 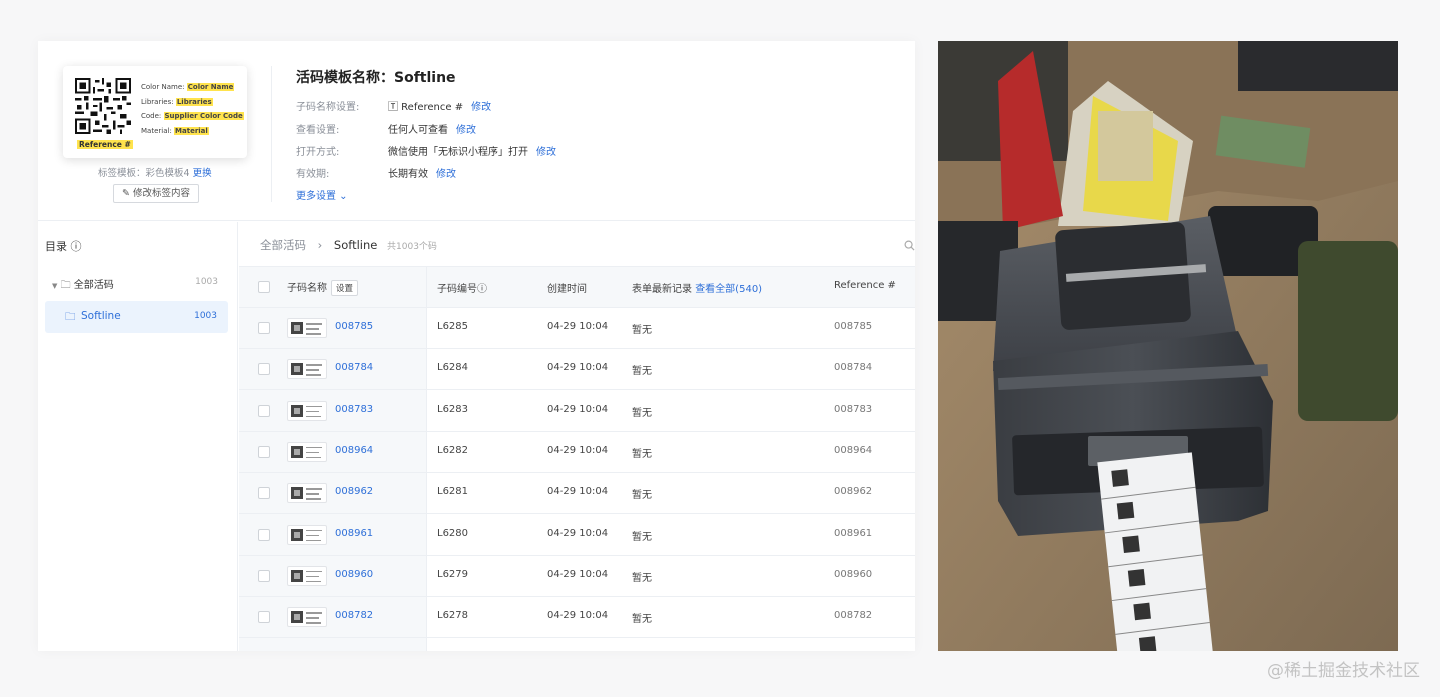 I want to click on reference-value: 008961, so click(x=853, y=533).